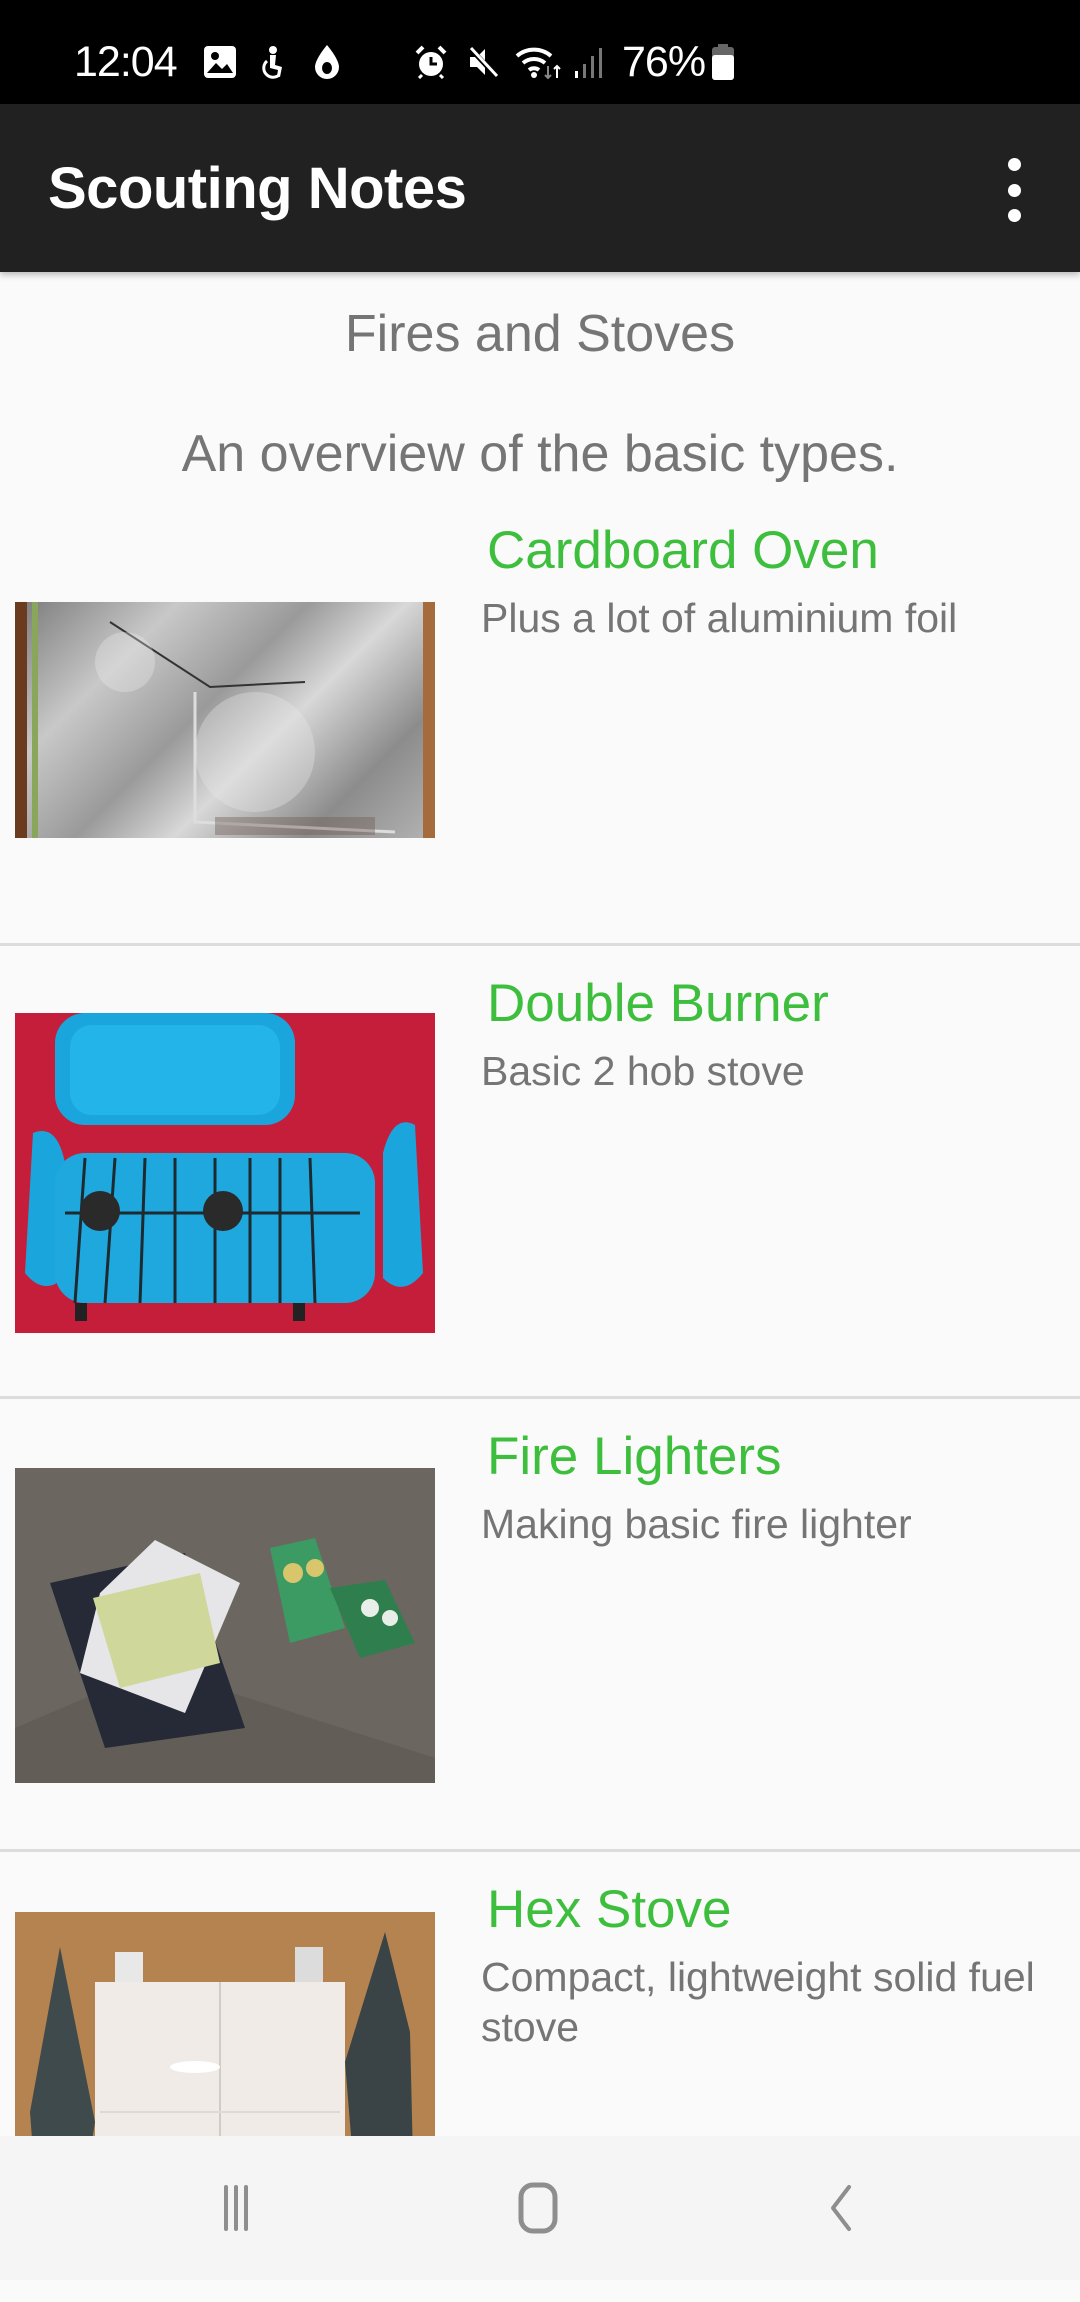 Image resolution: width=1080 pixels, height=2302 pixels. What do you see at coordinates (225, 1173) in the screenshot?
I see `double-burner-photo` at bounding box center [225, 1173].